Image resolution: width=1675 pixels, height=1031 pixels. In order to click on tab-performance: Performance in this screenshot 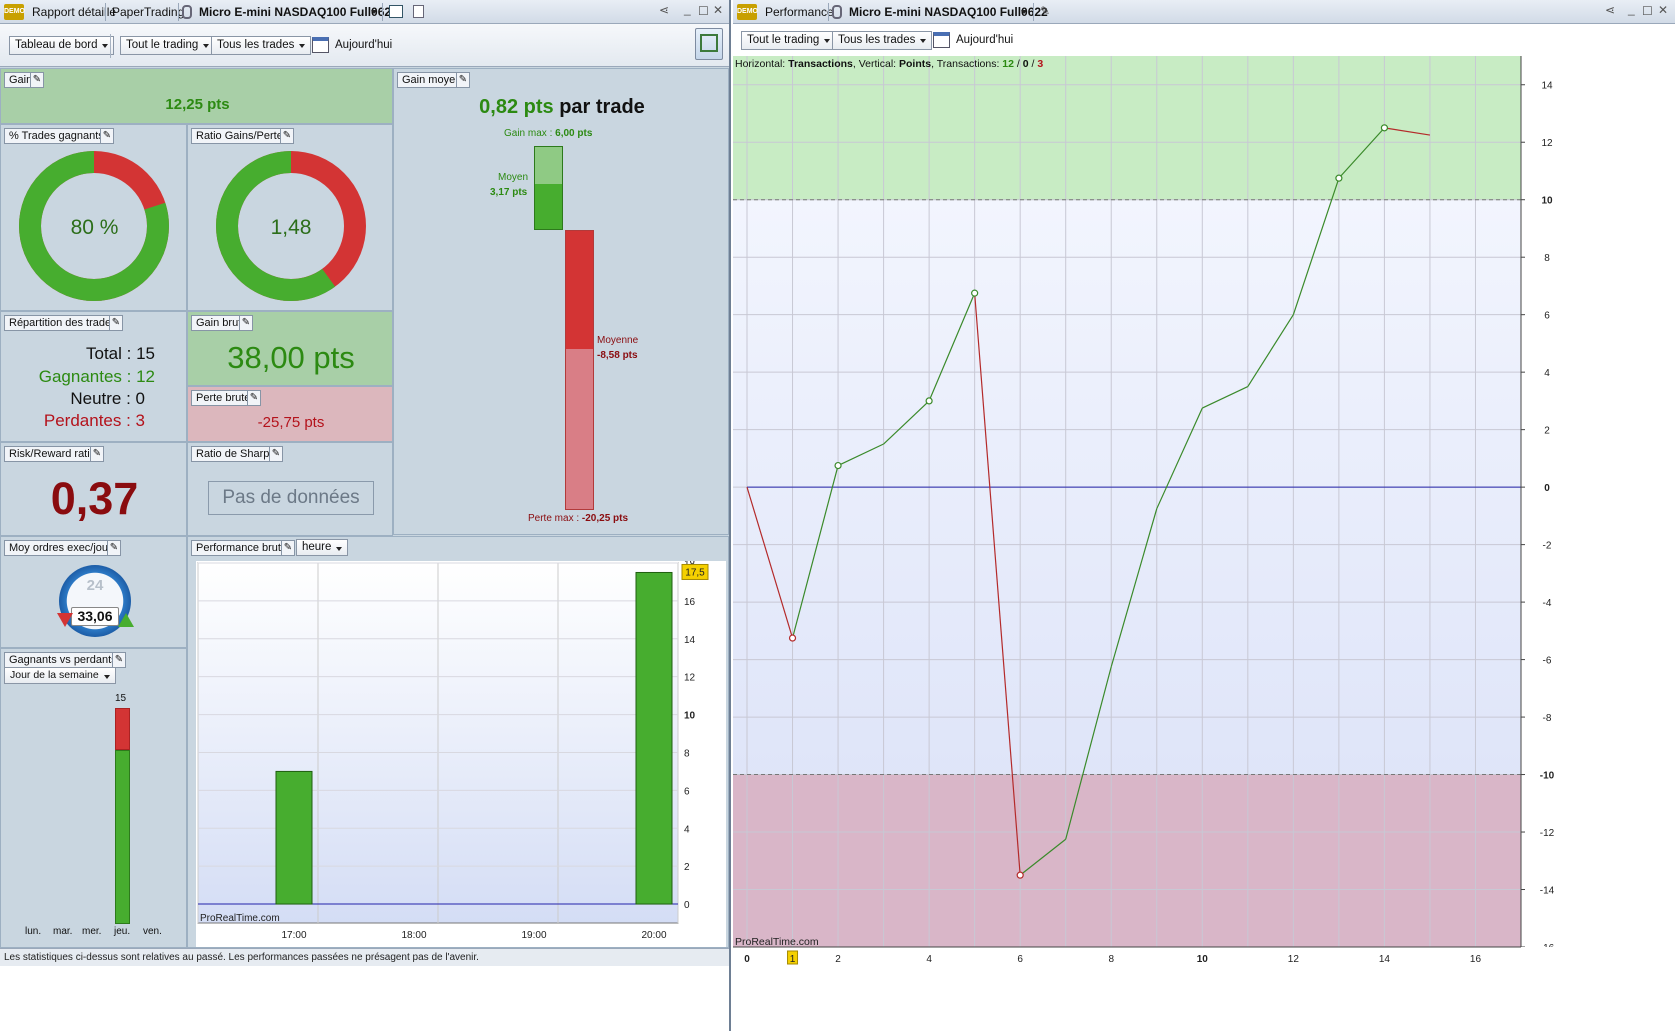, I will do `click(799, 12)`.